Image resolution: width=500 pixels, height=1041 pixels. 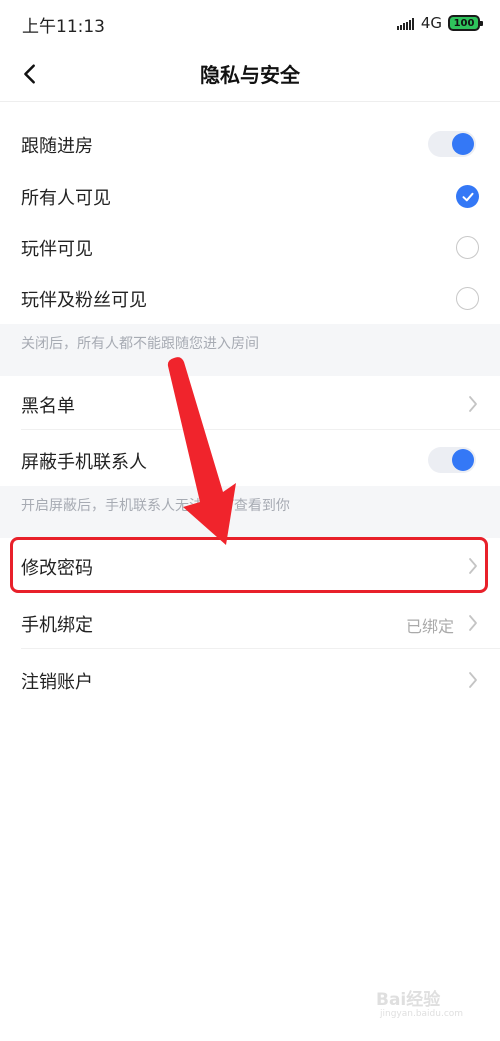 I want to click on follow-room-label: 跟随进房, so click(x=57, y=146).